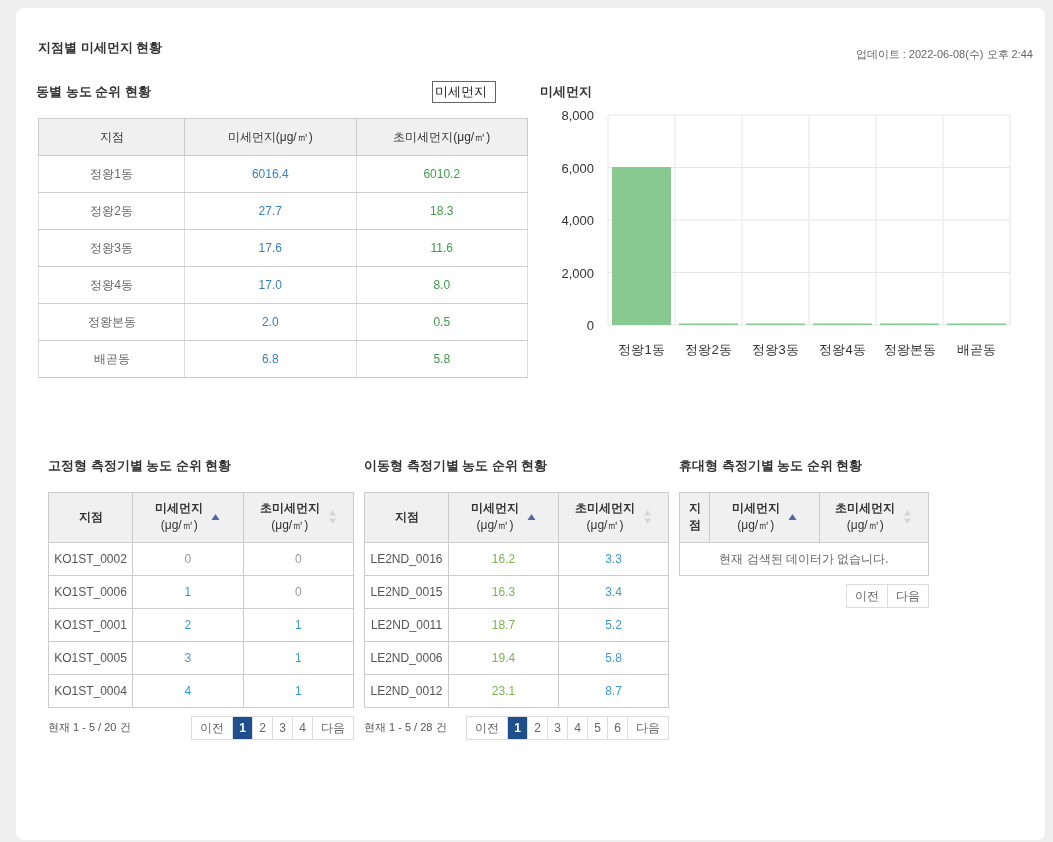 Image resolution: width=1053 pixels, height=842 pixels. Describe the element at coordinates (90, 690) in the screenshot. I see `table-cell: KO1ST_0004` at that location.